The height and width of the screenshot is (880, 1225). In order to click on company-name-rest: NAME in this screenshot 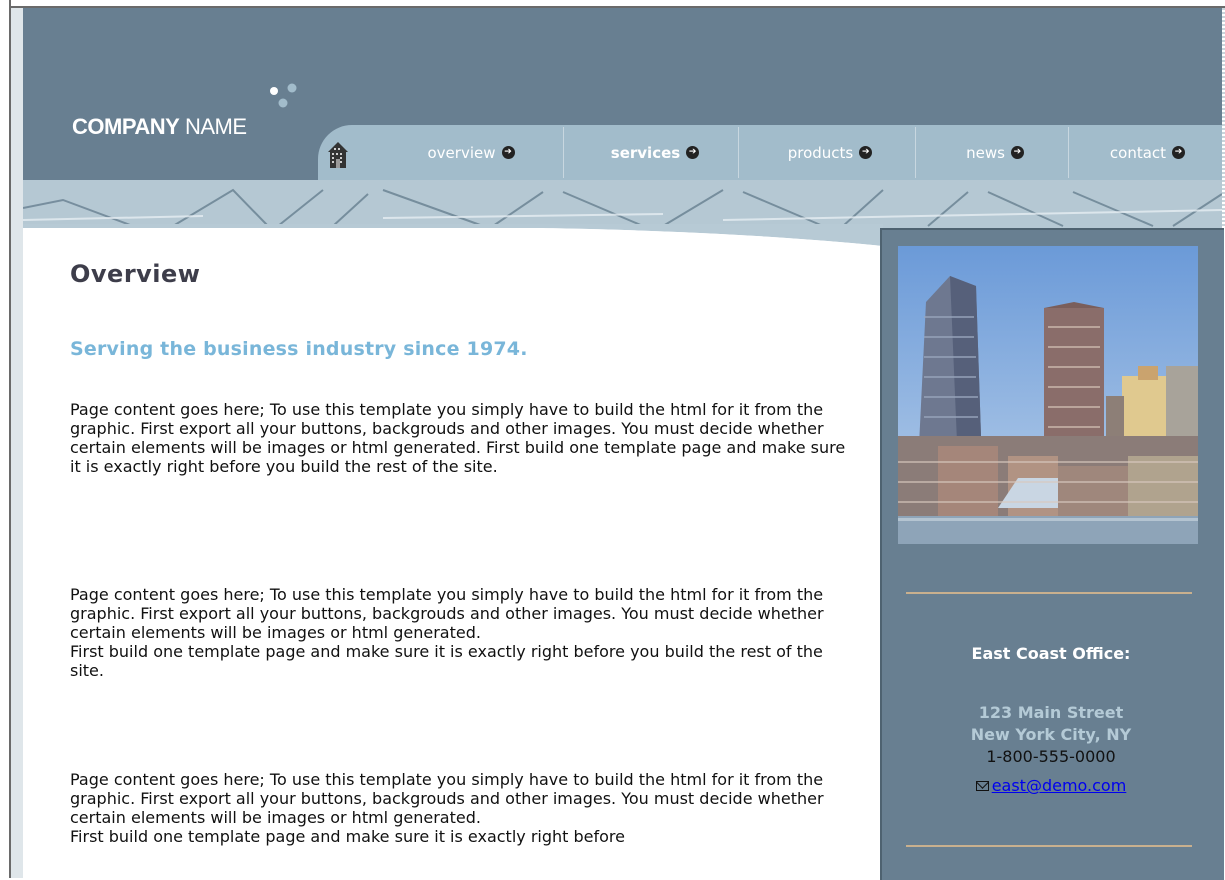, I will do `click(215, 126)`.